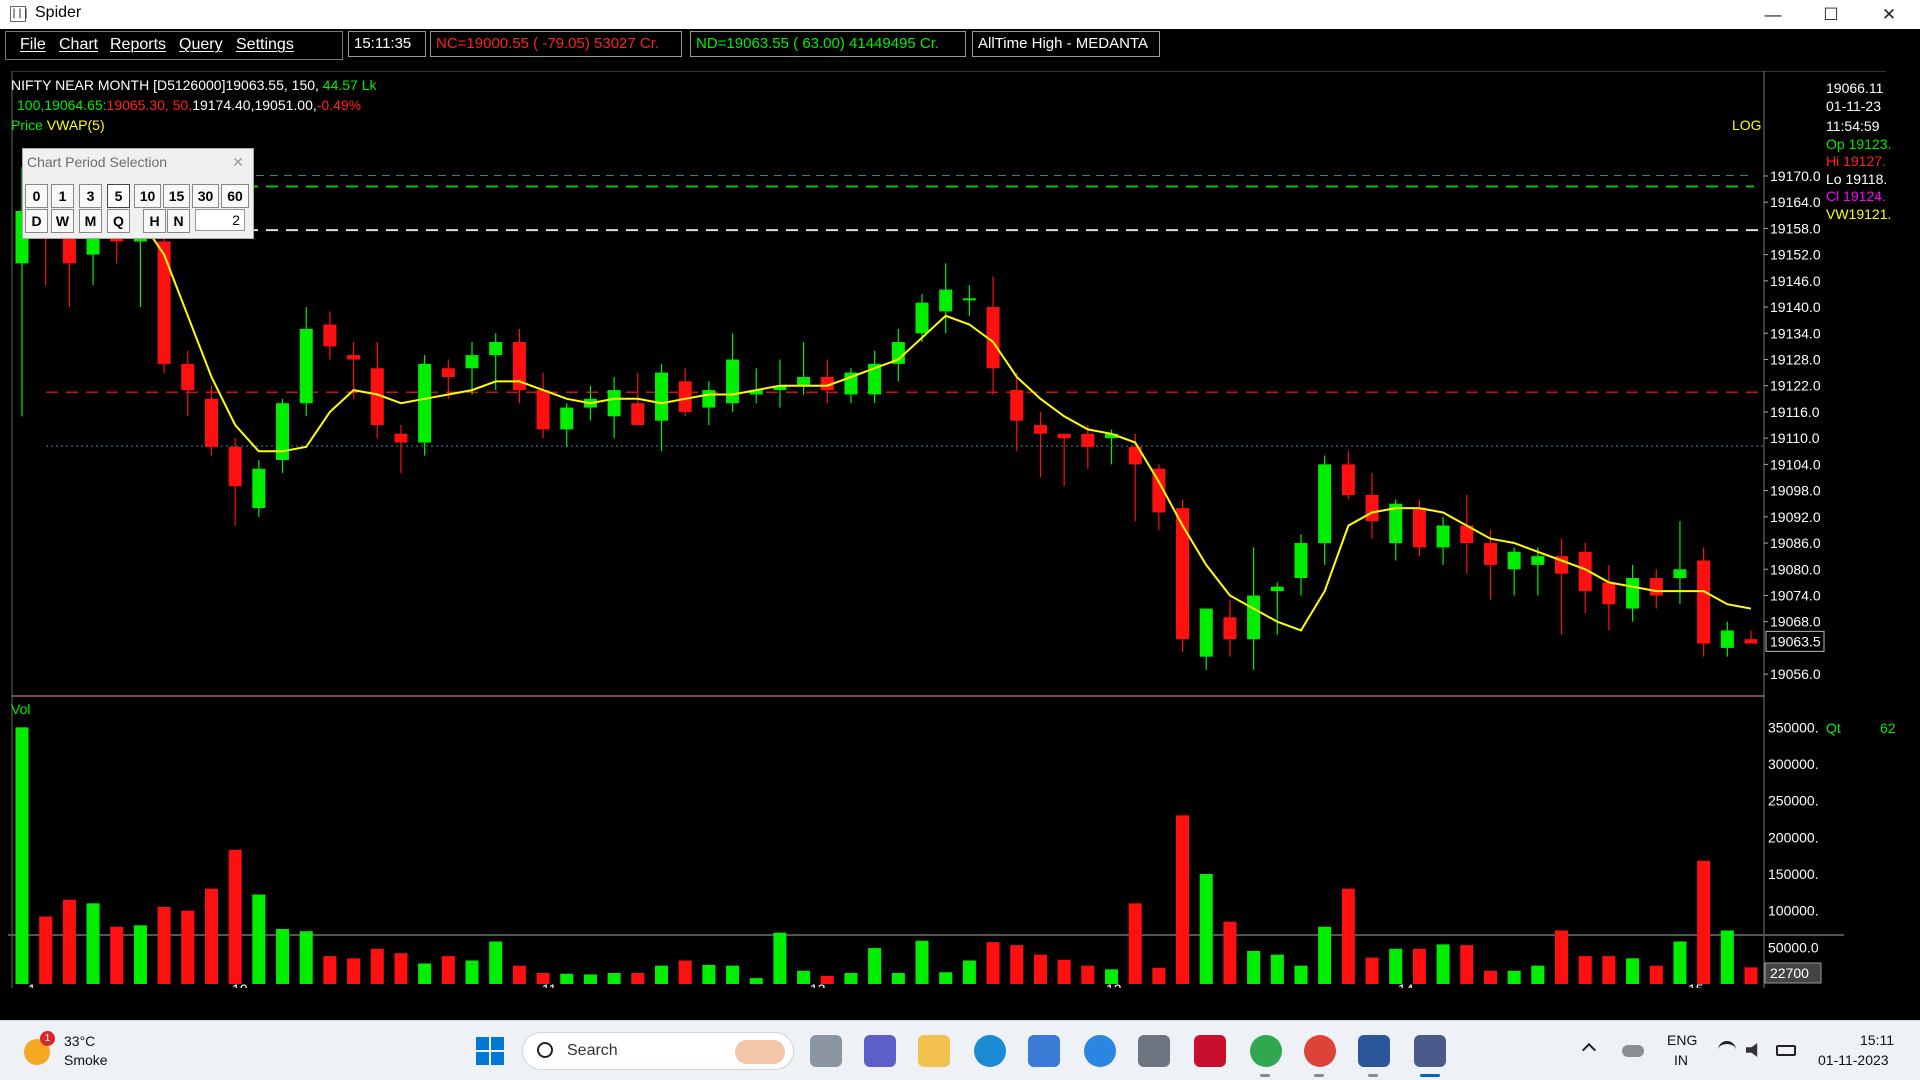 The height and width of the screenshot is (1080, 1920). Describe the element at coordinates (220, 220) in the screenshot. I see `period-count-input: 2` at that location.